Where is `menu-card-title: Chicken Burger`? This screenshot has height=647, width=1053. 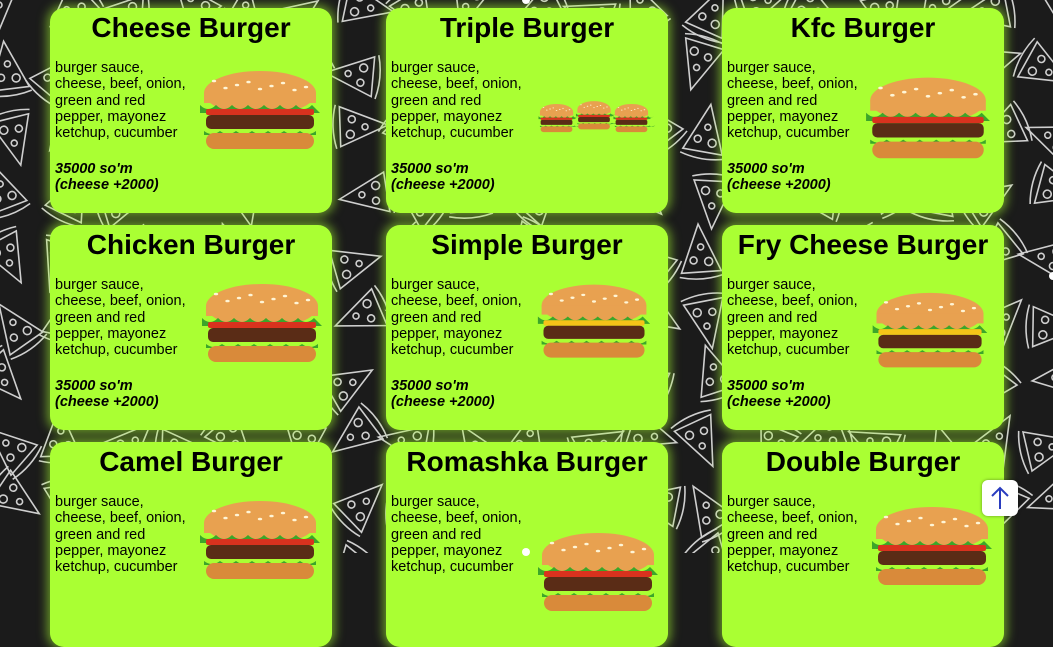 menu-card-title: Chicken Burger is located at coordinates (191, 244).